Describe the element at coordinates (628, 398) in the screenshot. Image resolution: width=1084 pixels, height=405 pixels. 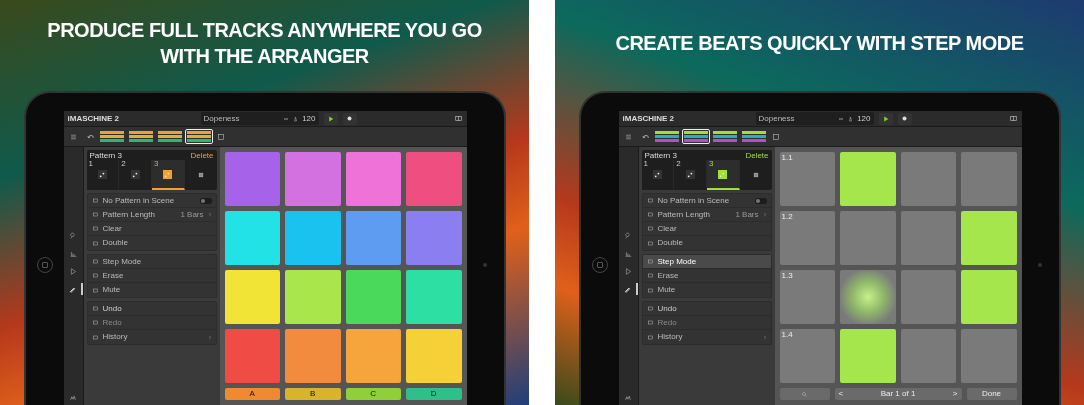
I see `wave-icon` at that location.